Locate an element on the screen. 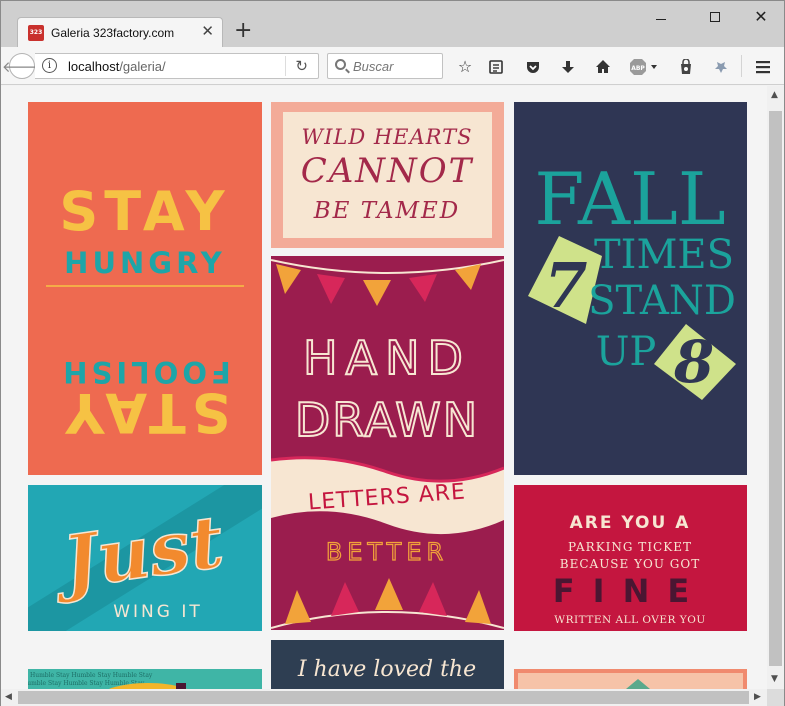 This screenshot has width=785, height=706. title-bar: 323 Galeria 323factory.com ✕ + ✕ is located at coordinates (392, 24).